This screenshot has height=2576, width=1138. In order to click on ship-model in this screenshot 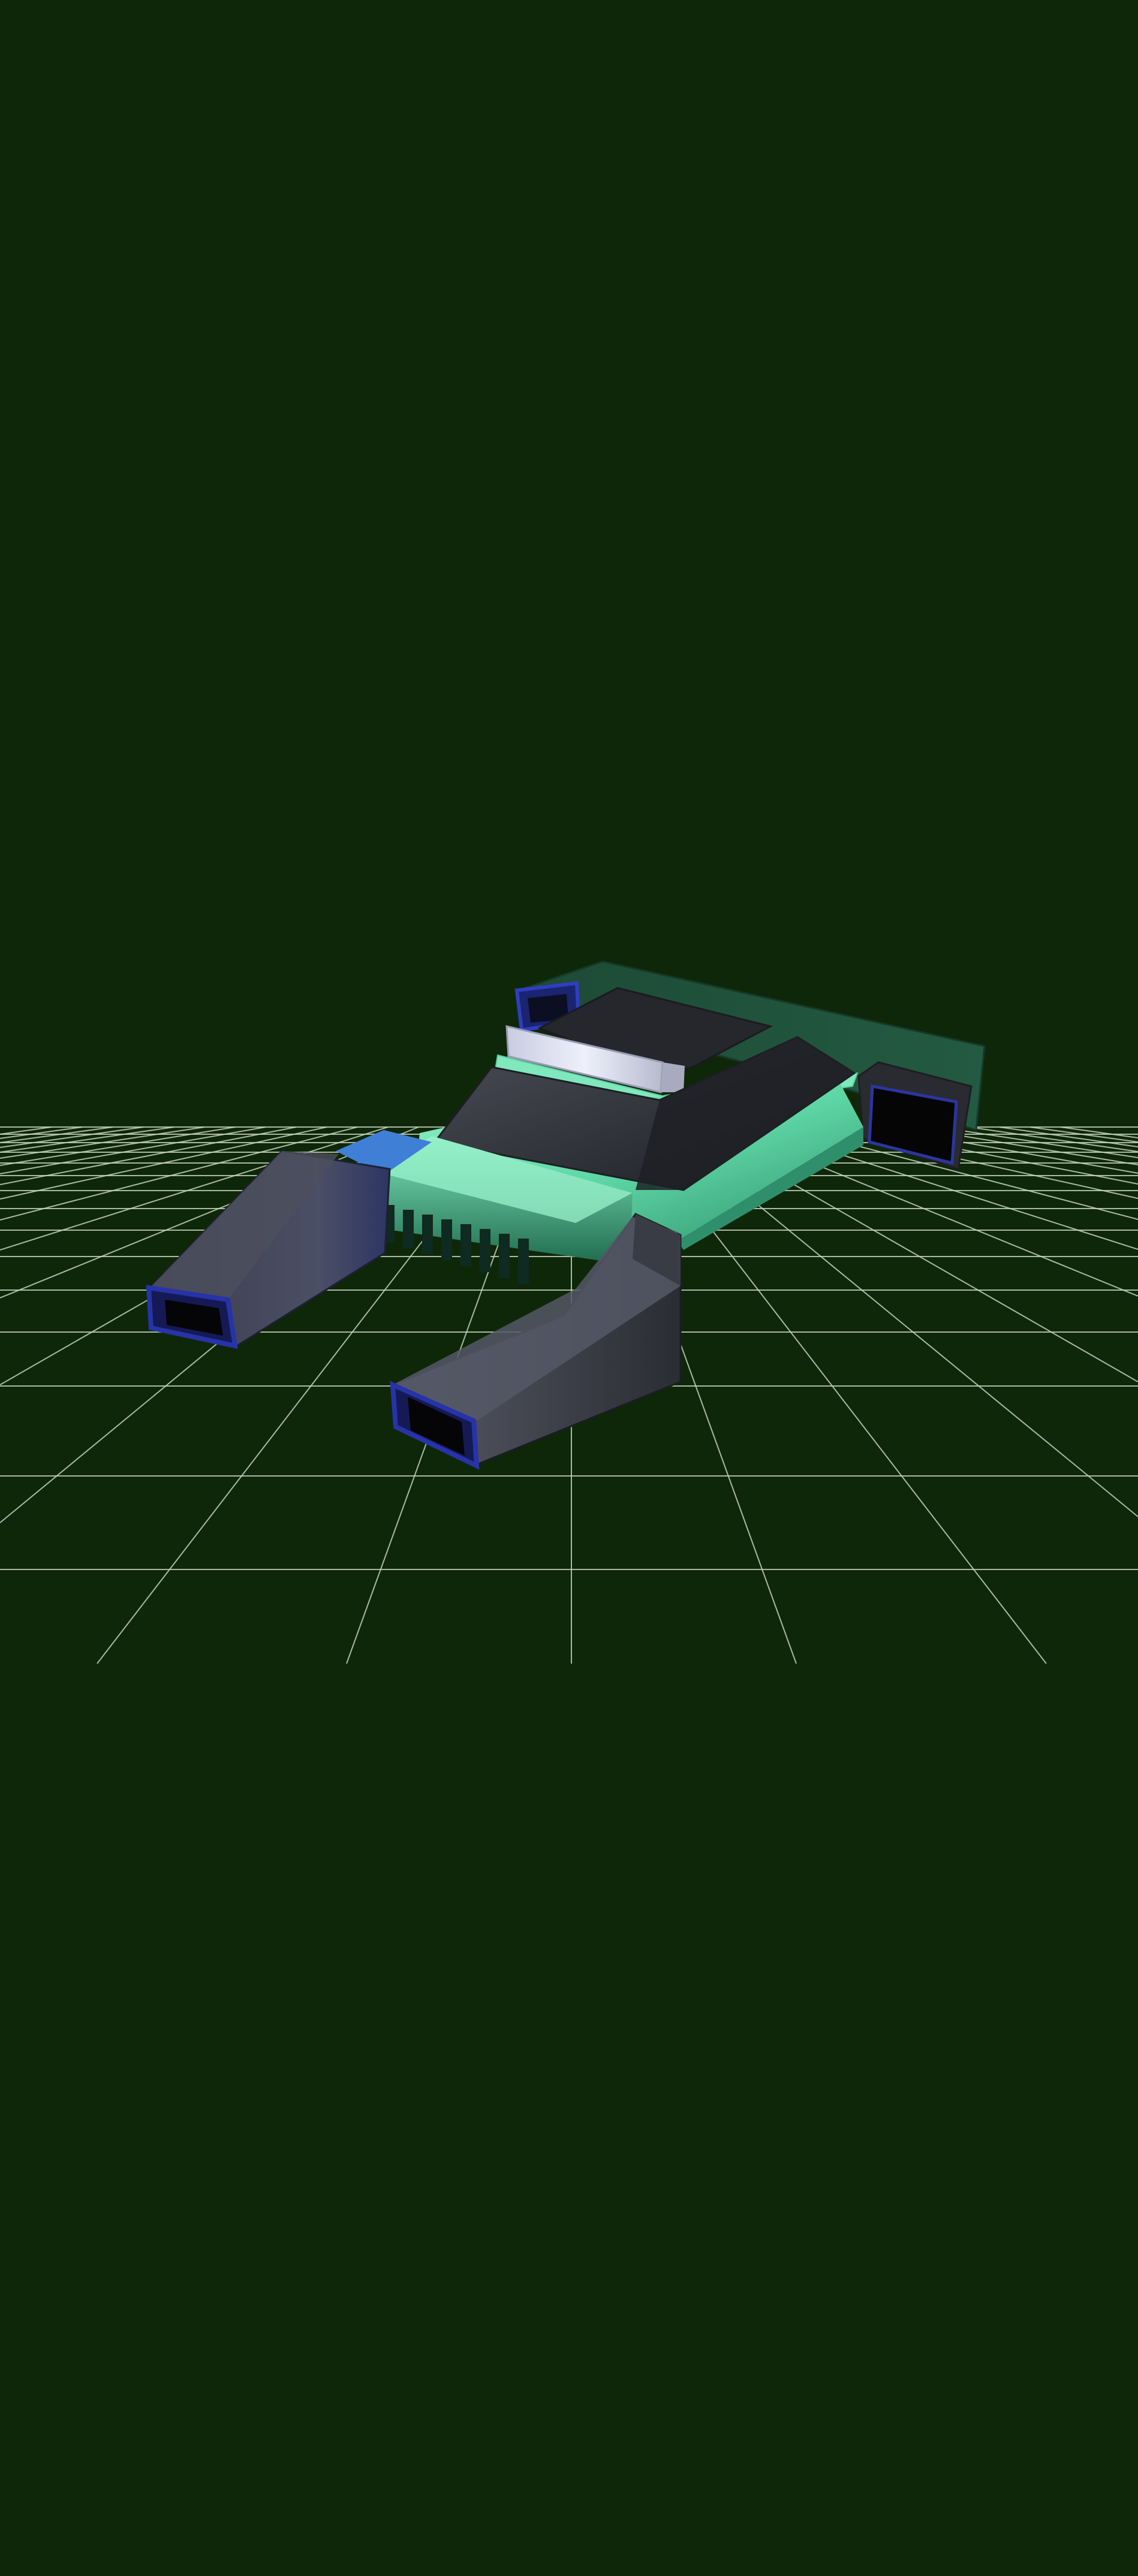, I will do `click(566, 1215)`.